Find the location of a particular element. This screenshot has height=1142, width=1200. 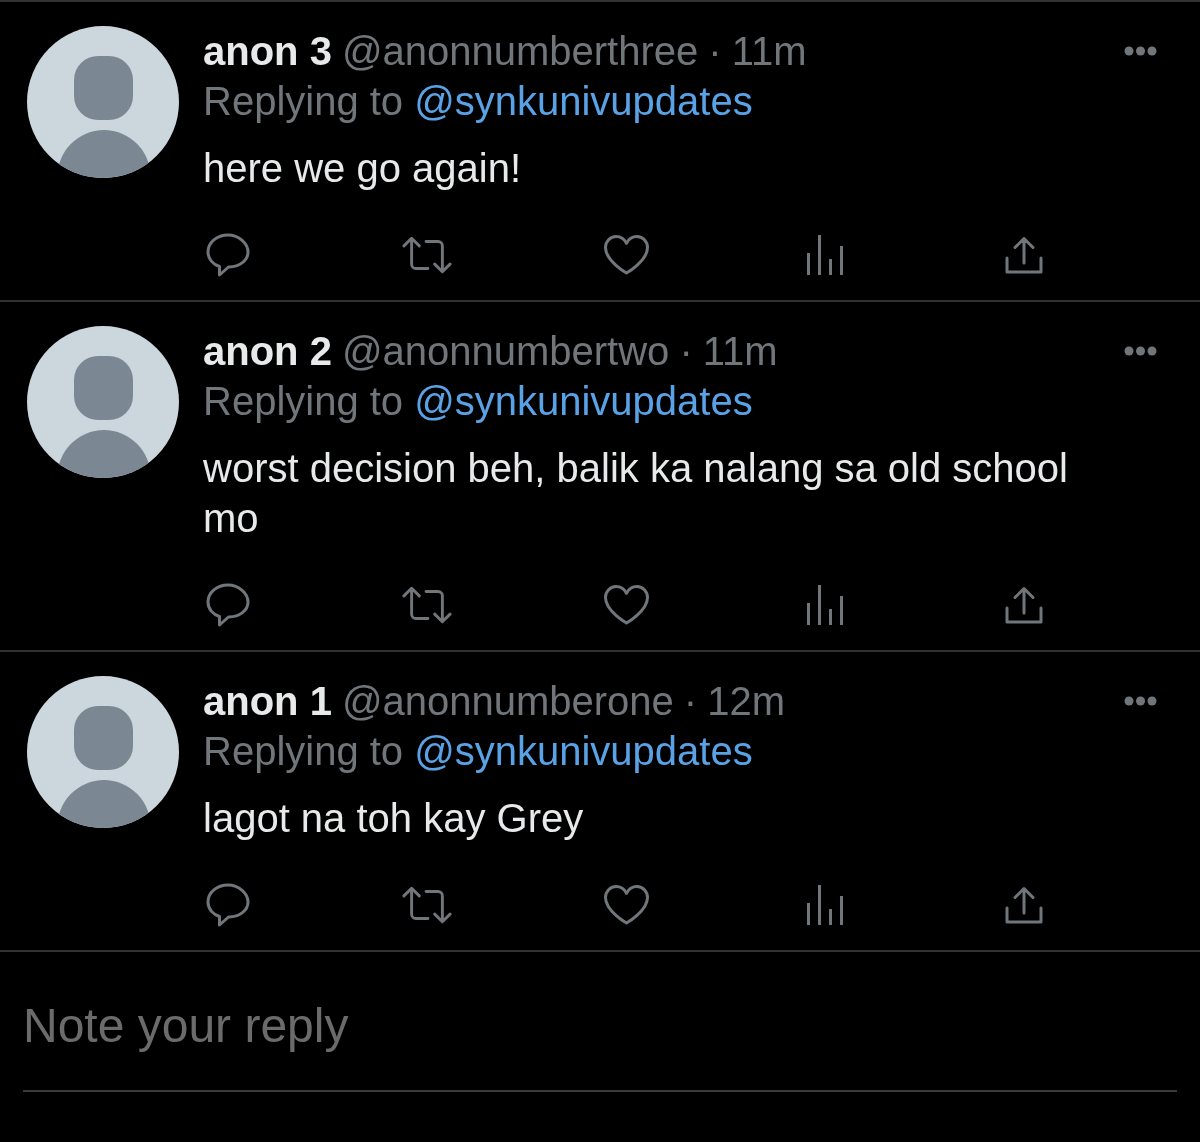

author-name: anon 1 is located at coordinates (267, 701).